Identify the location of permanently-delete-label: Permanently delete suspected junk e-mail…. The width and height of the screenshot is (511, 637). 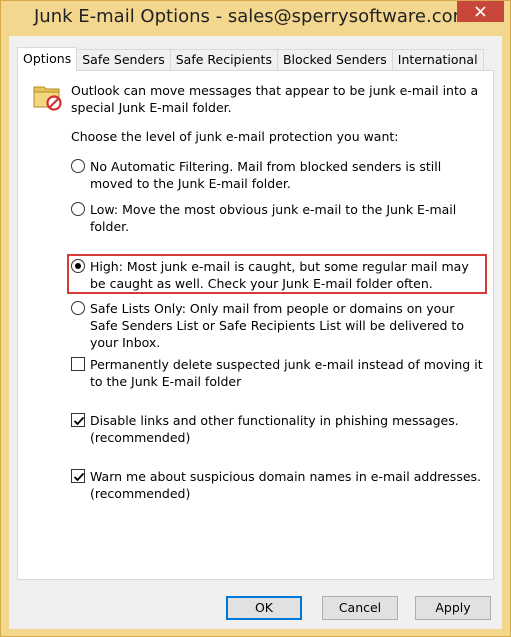
(286, 373).